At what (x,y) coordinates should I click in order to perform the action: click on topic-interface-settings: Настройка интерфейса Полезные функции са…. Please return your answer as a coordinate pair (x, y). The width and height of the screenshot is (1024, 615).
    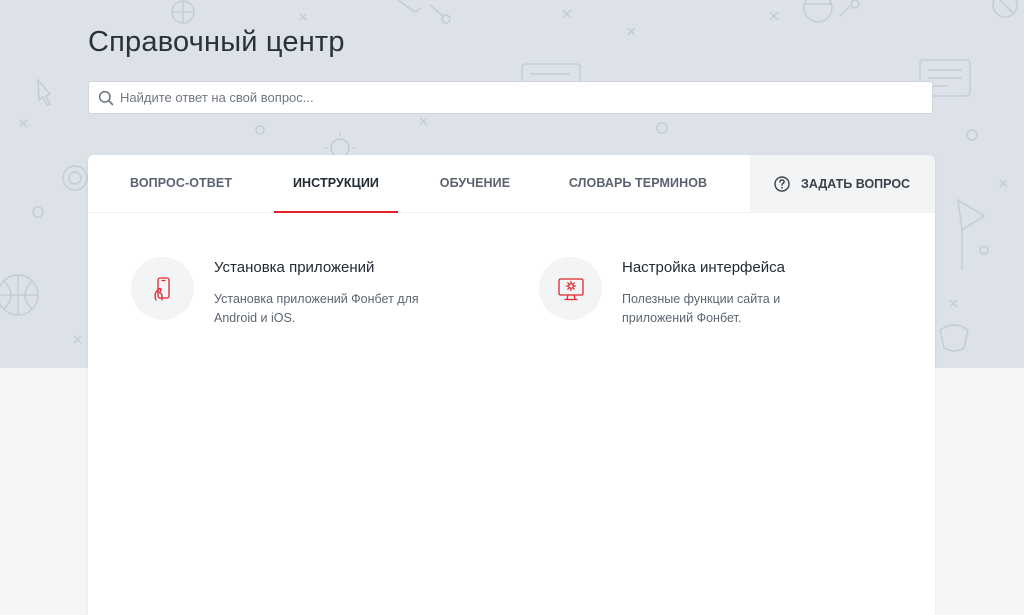
    Looking at the image, I should click on (719, 297).